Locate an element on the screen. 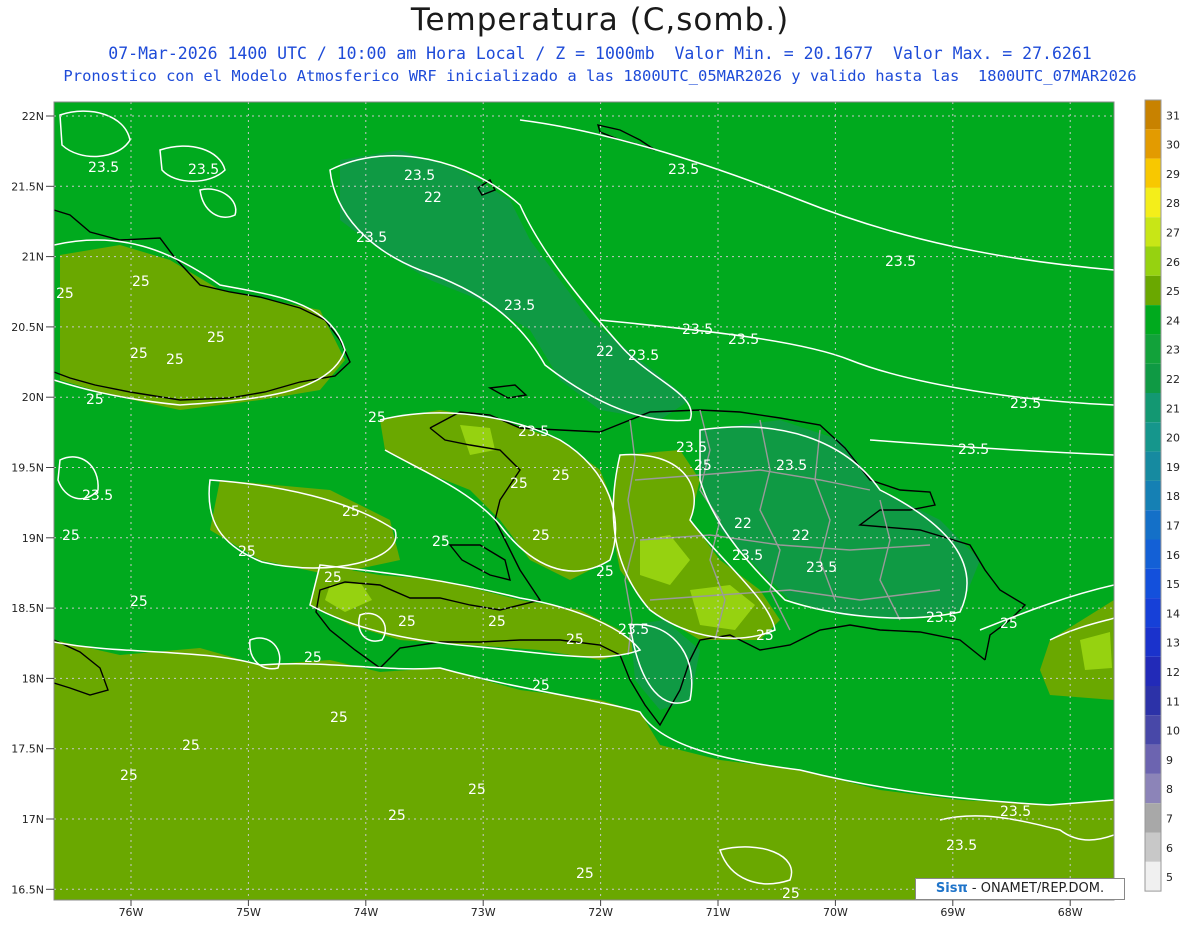 The image size is (1200, 927). legend-label: 8 is located at coordinates (1169, 789).